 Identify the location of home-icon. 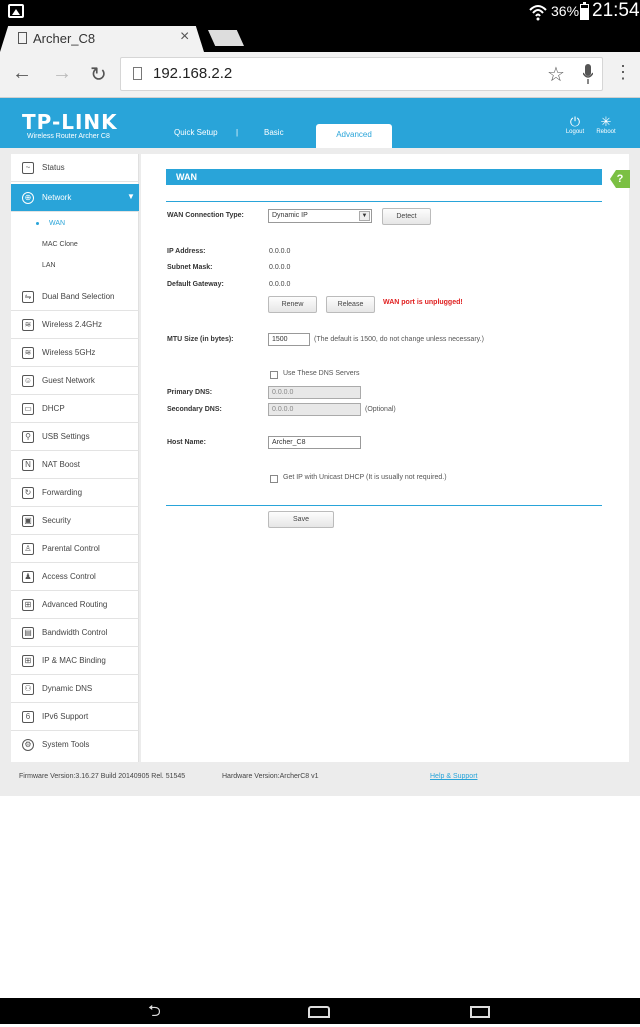
(319, 1012).